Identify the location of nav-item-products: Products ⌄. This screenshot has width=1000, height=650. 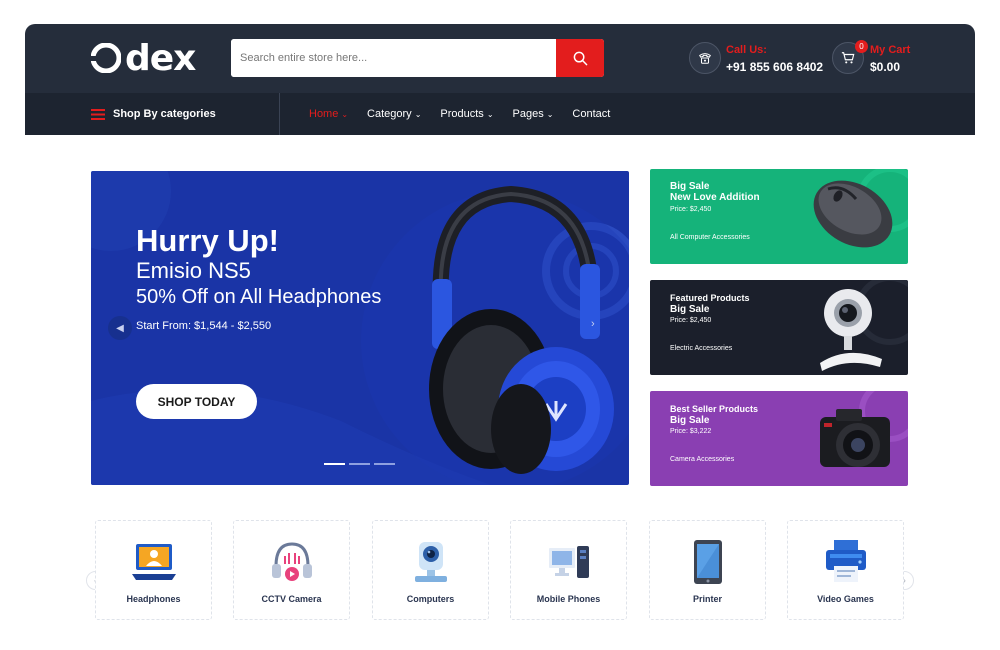
(466, 114).